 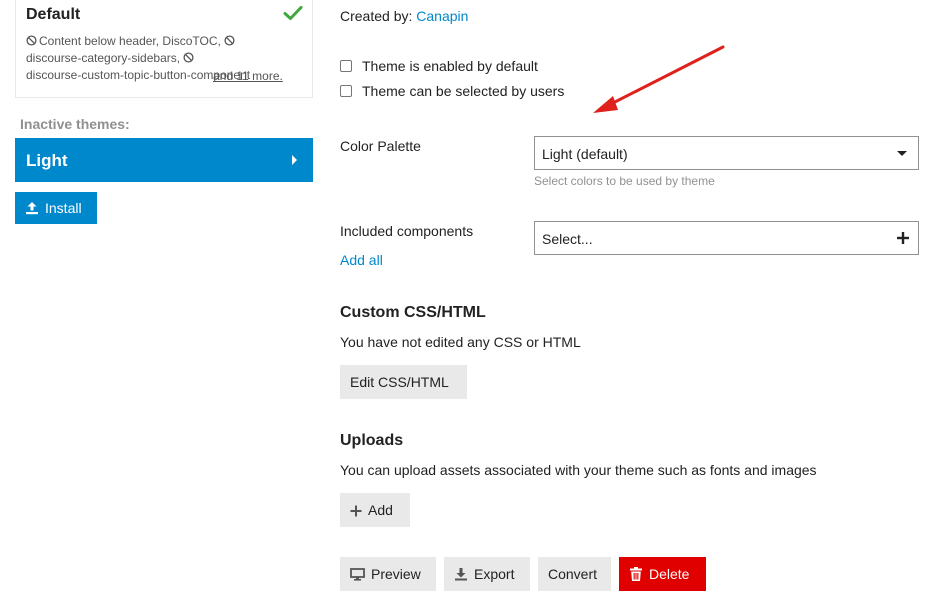 I want to click on upload-icon, so click(x=32, y=208).